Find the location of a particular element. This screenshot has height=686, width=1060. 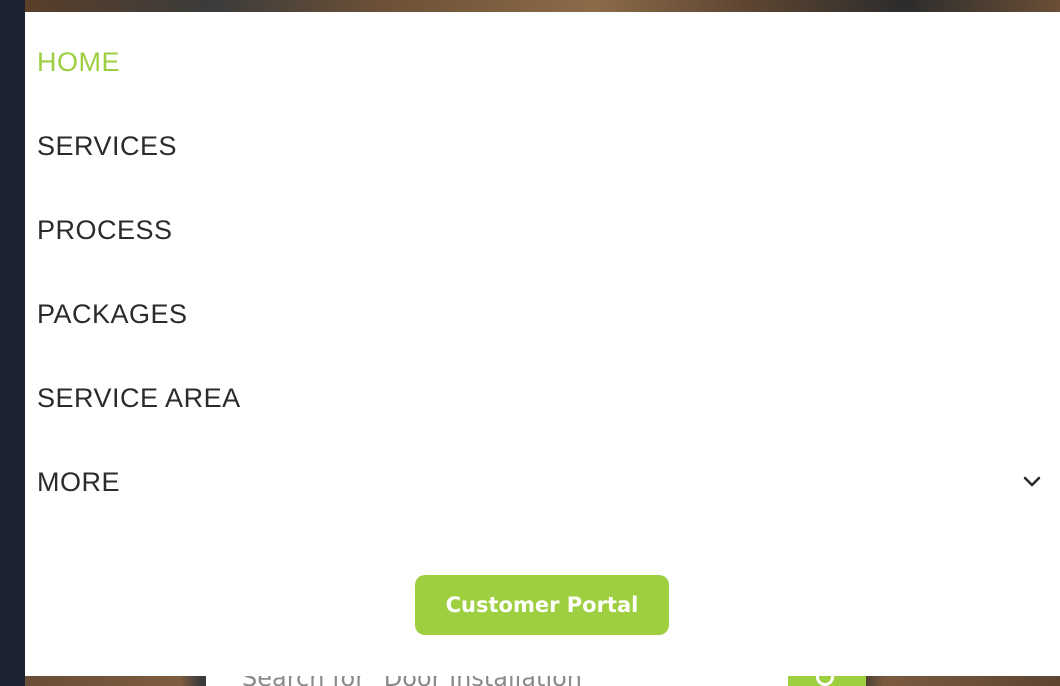

menu-item-services: SERVICES is located at coordinates (548, 146).